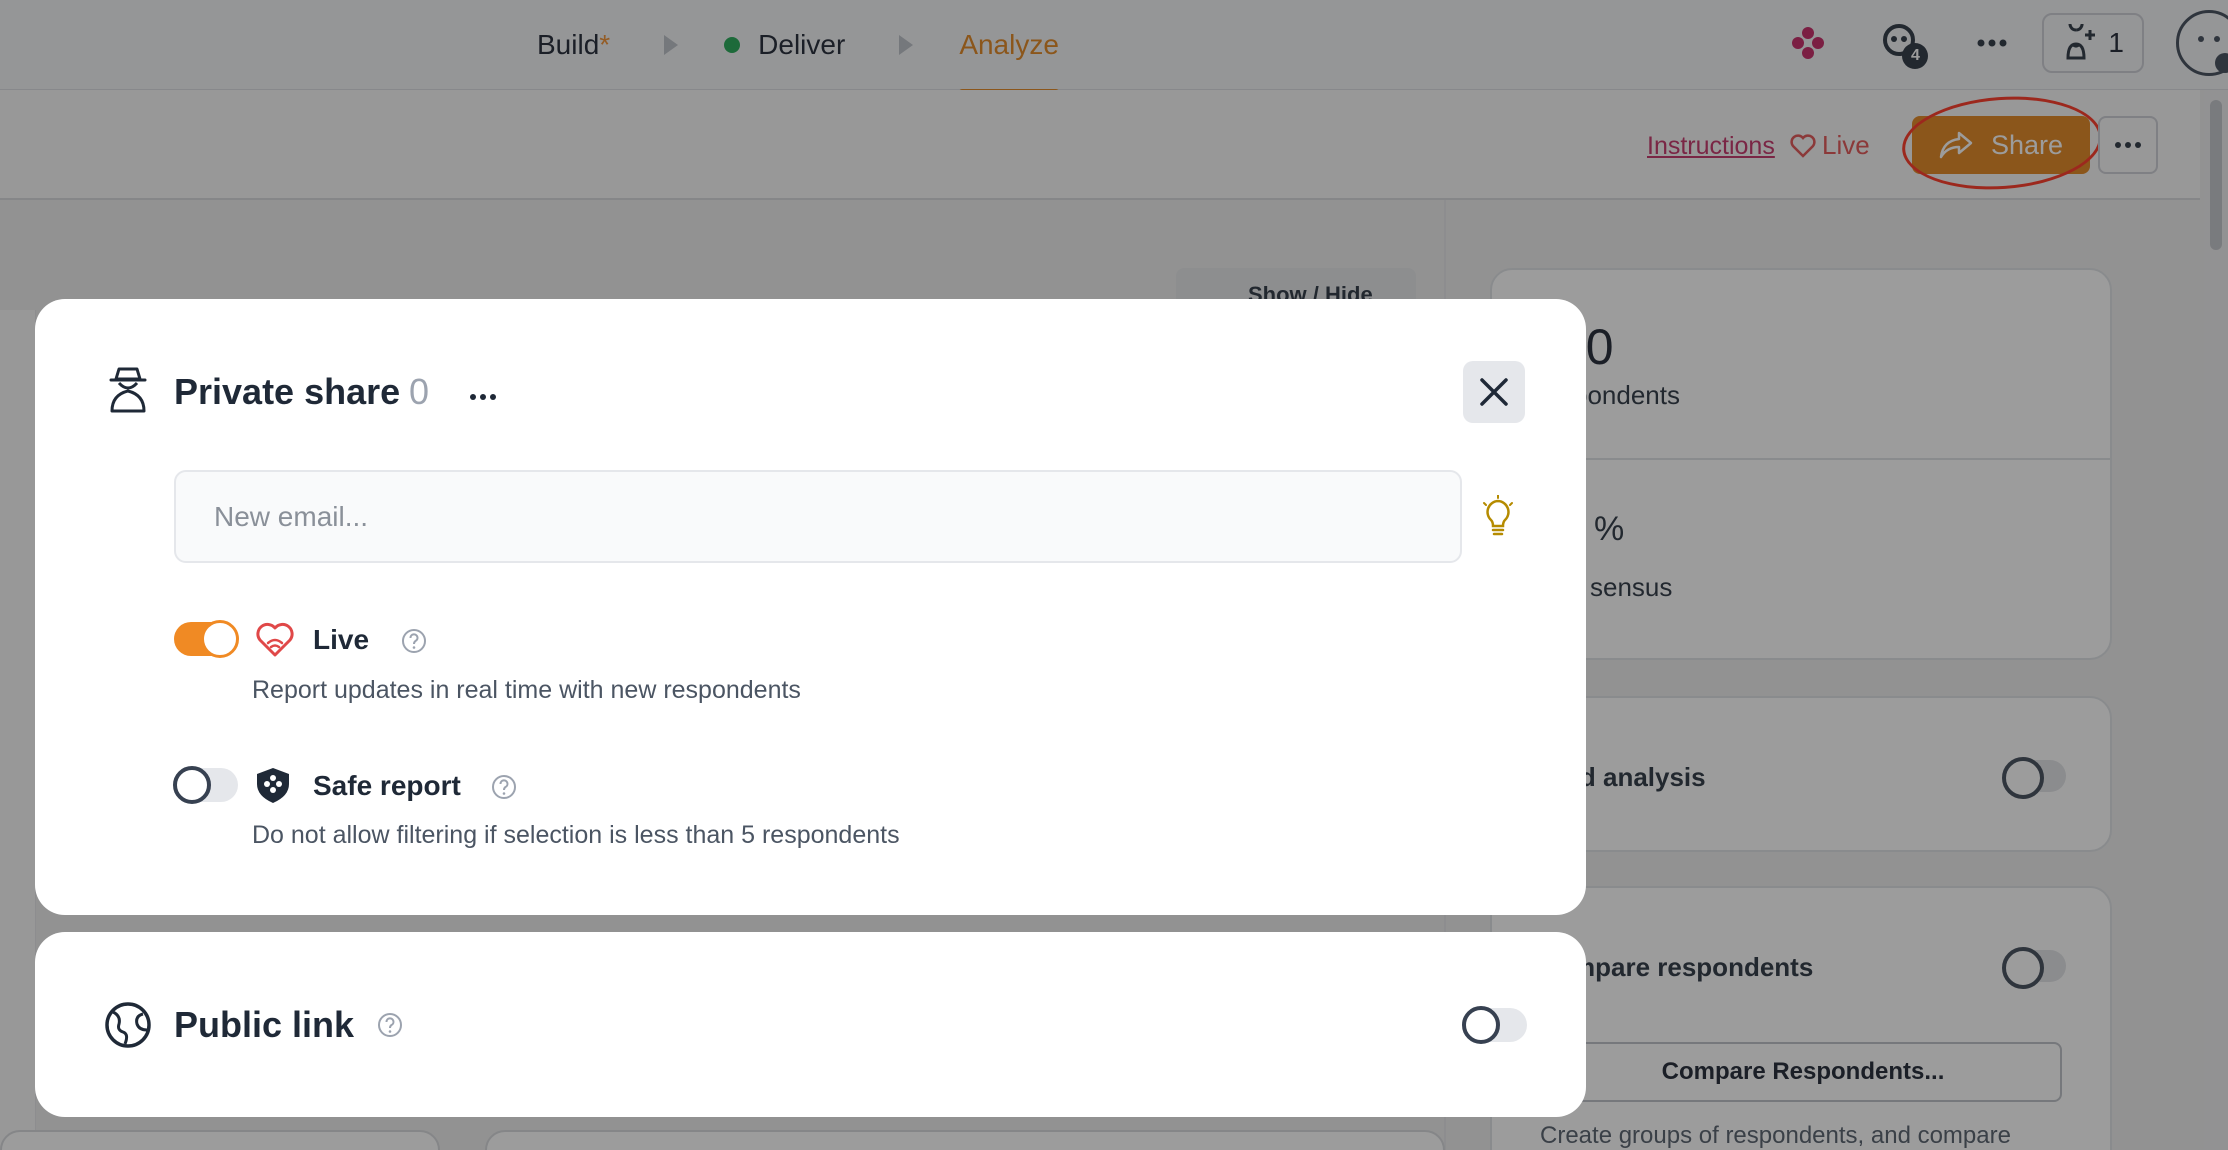 The image size is (2228, 1150). What do you see at coordinates (273, 785) in the screenshot?
I see `shield-icon` at bounding box center [273, 785].